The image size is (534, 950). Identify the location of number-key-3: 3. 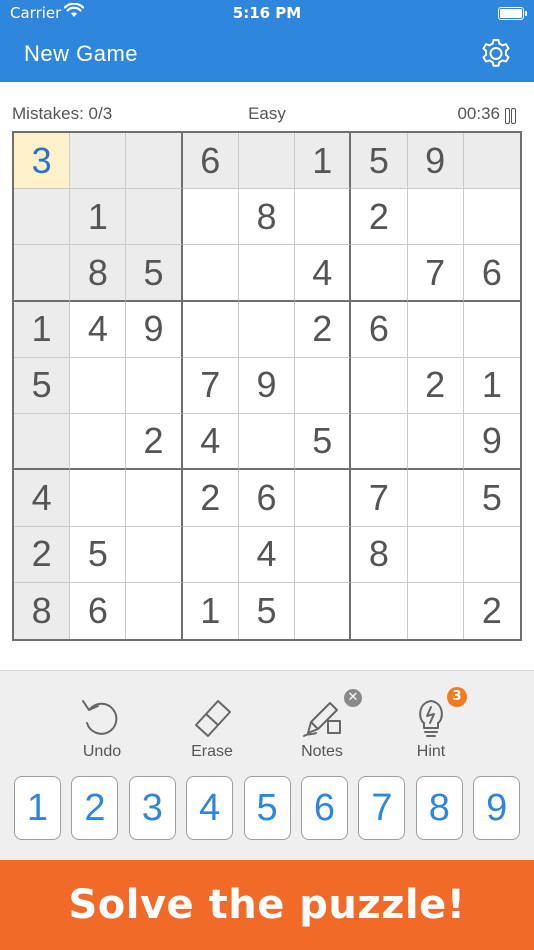
(152, 808).